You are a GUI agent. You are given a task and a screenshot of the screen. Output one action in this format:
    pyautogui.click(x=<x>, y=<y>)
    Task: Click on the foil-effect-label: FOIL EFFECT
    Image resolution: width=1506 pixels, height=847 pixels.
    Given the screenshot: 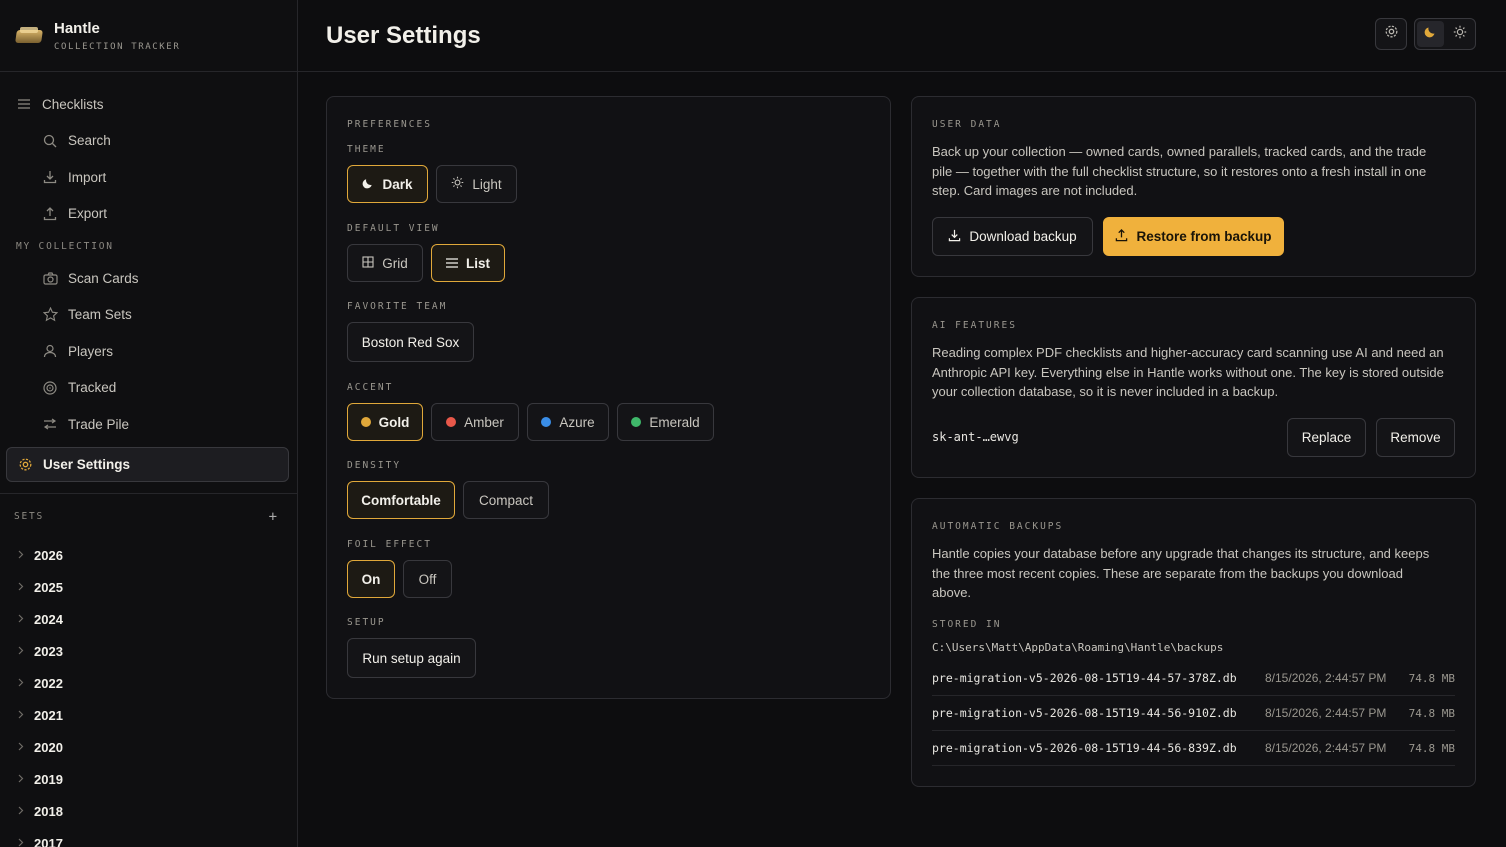 What is the action you would take?
    pyautogui.click(x=389, y=544)
    